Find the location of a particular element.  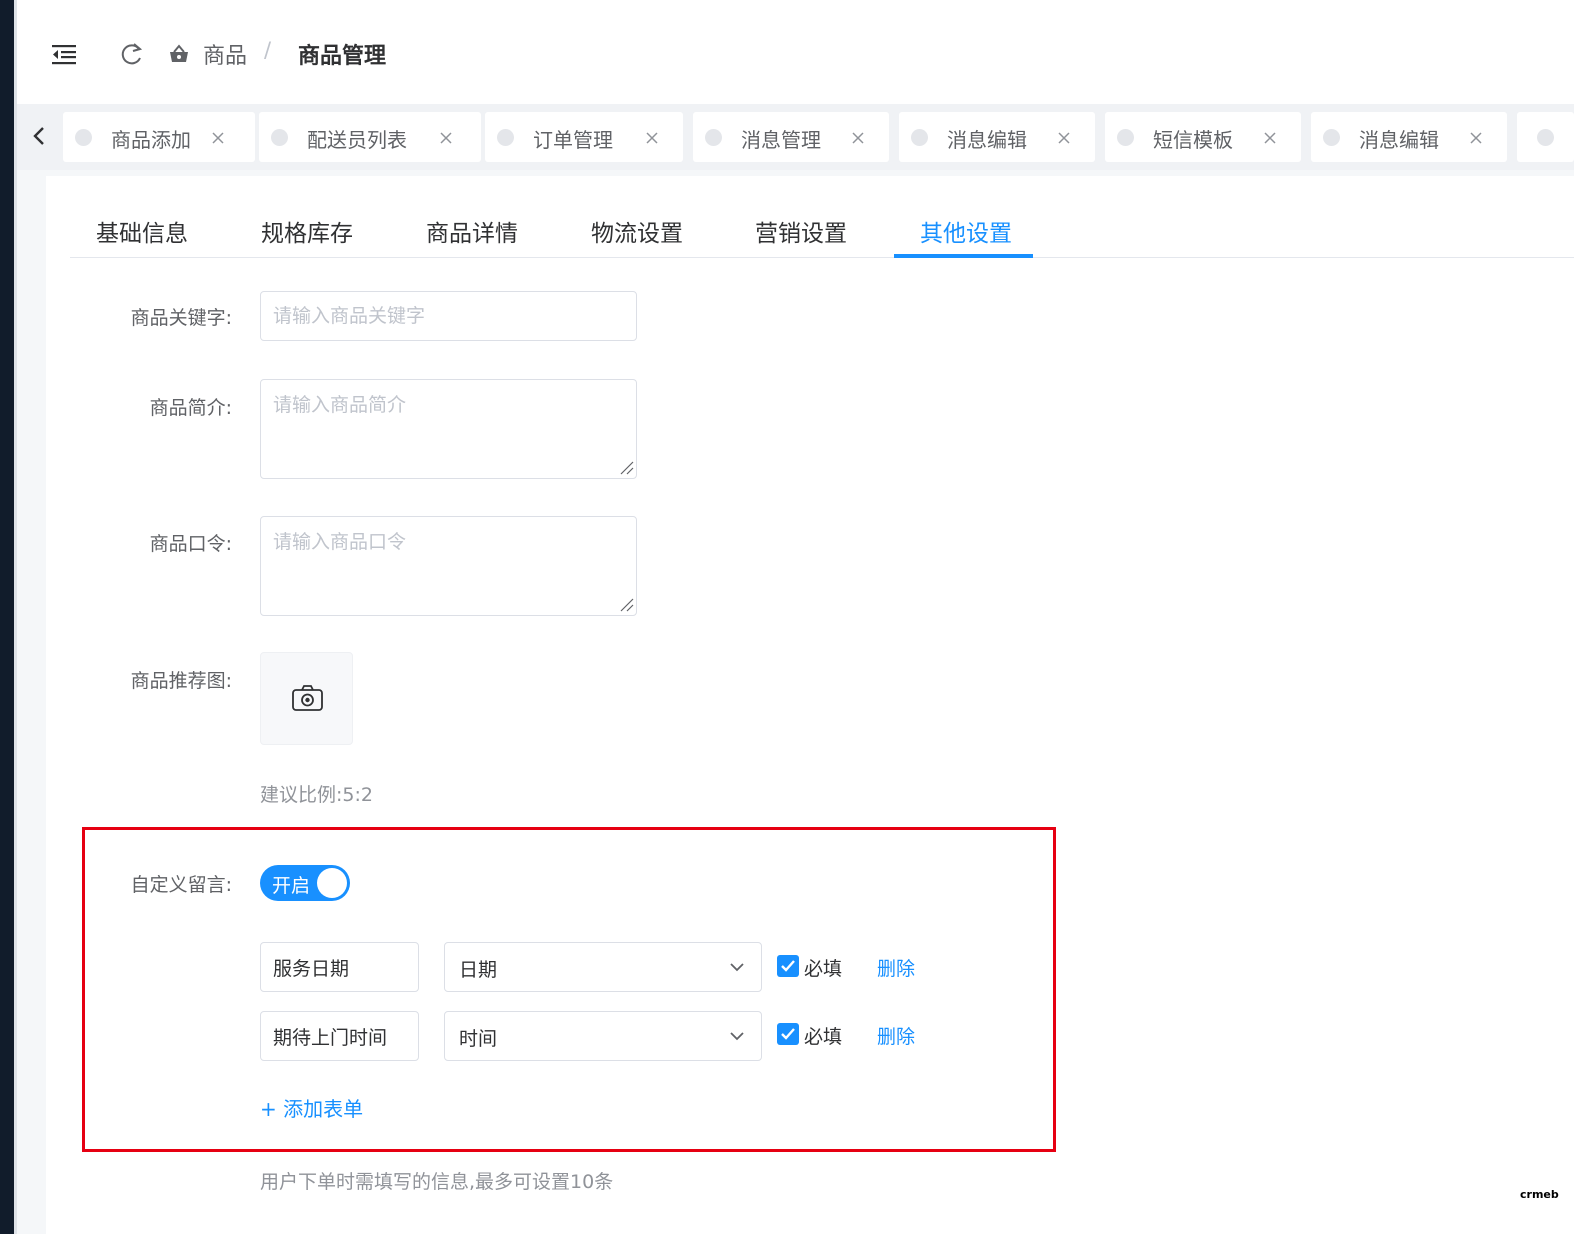

custom-message-label: 自定义留言: is located at coordinates (181, 885).